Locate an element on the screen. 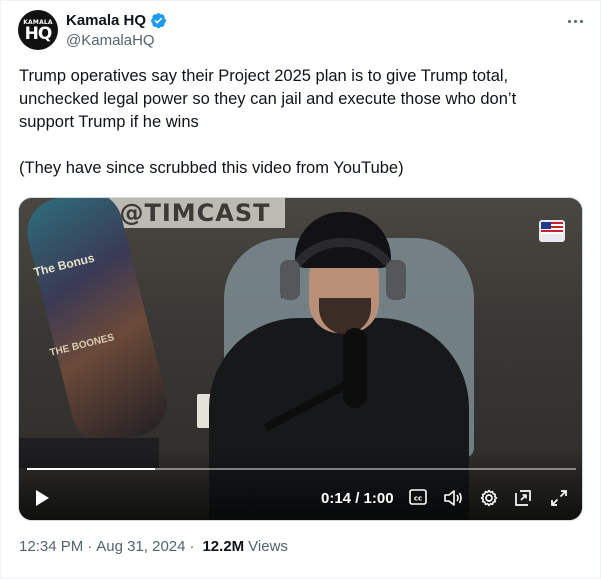  views-label: Views is located at coordinates (268, 546).